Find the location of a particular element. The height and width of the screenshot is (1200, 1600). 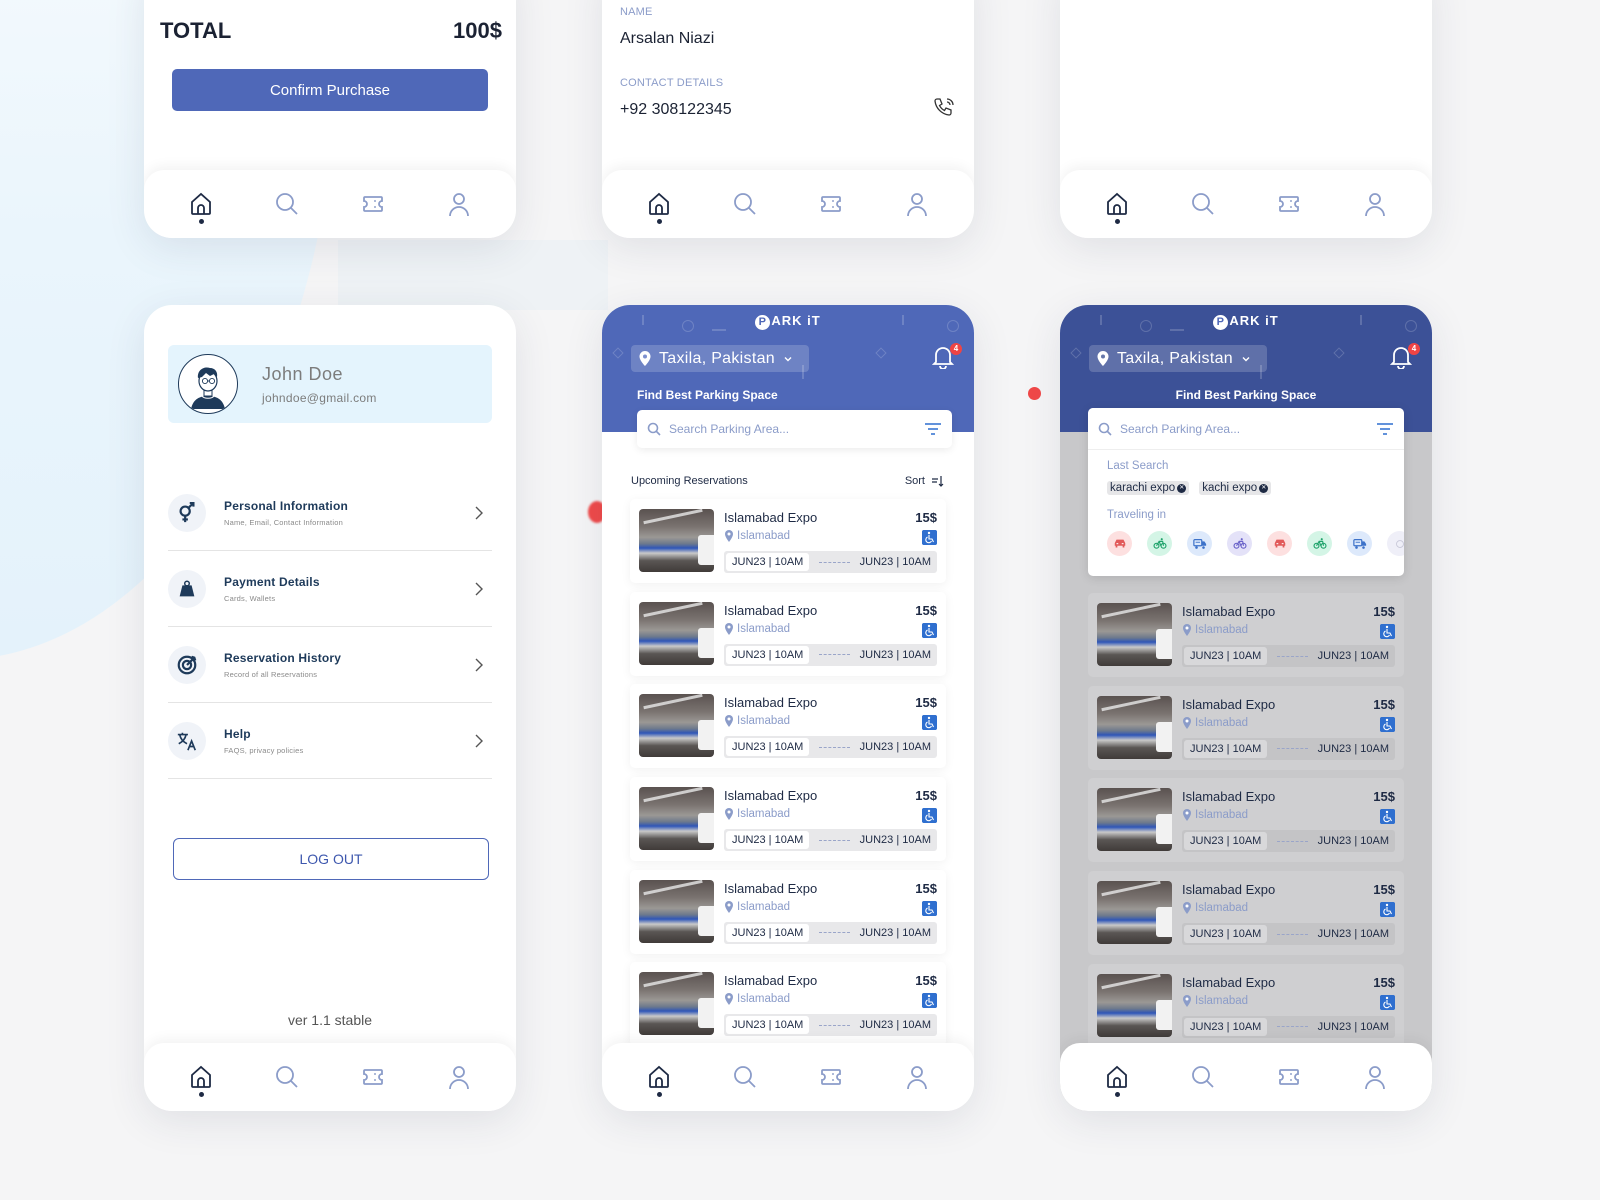

menu-item-help: Help FAQS, privacy policies is located at coordinates (330, 741).